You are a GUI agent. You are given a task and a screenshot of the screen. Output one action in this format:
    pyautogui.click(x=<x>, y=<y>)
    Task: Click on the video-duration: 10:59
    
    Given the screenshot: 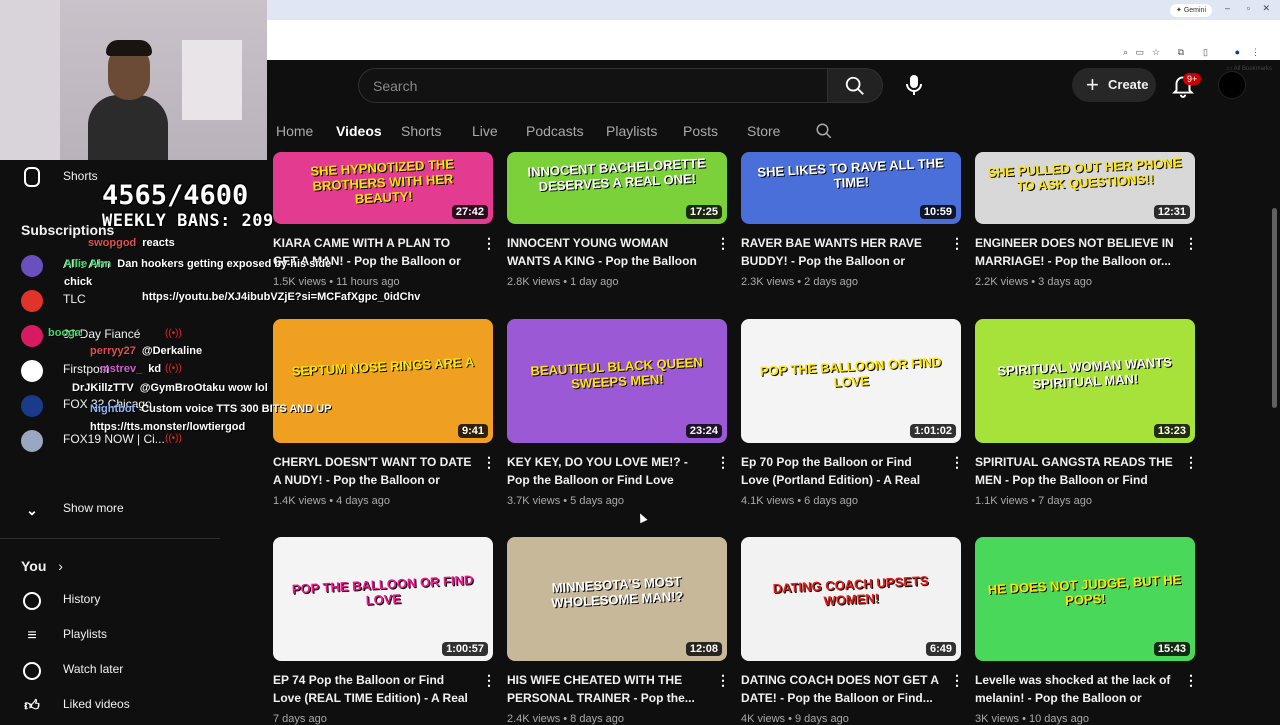 What is the action you would take?
    pyautogui.click(x=937, y=212)
    